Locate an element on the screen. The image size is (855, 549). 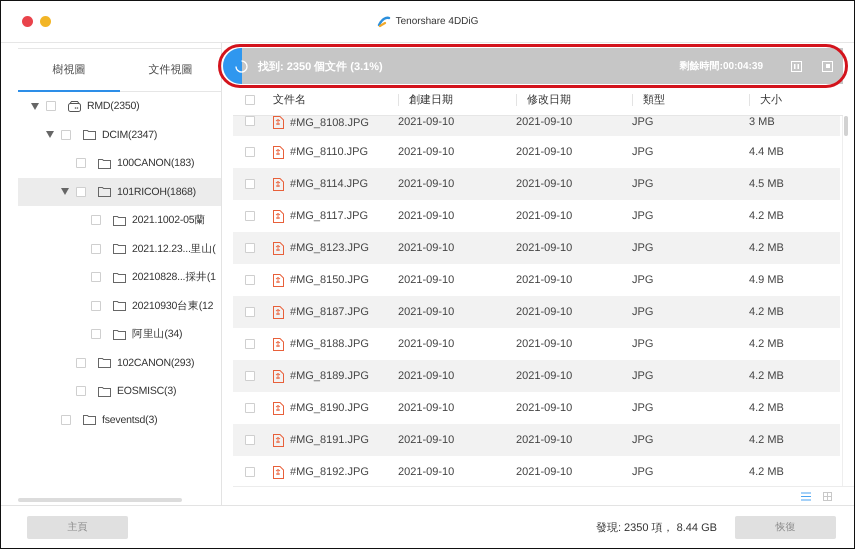
file-name: #MG_8192.JPG is located at coordinates (329, 472).